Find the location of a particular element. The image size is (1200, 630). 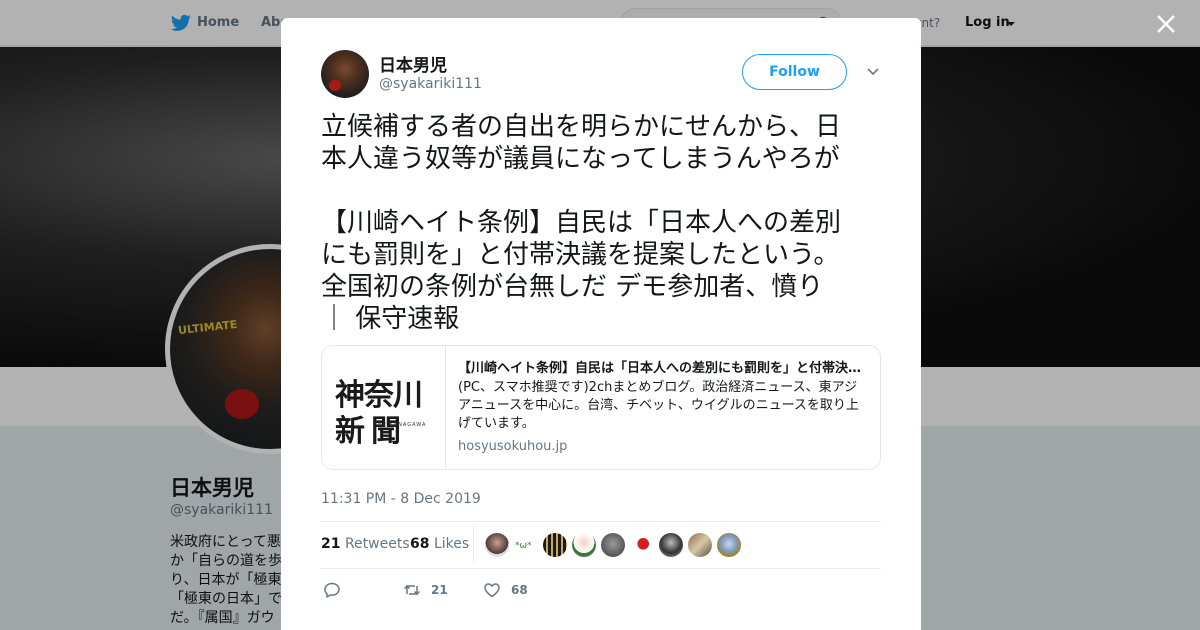

like-action: 68 is located at coordinates (505, 590).